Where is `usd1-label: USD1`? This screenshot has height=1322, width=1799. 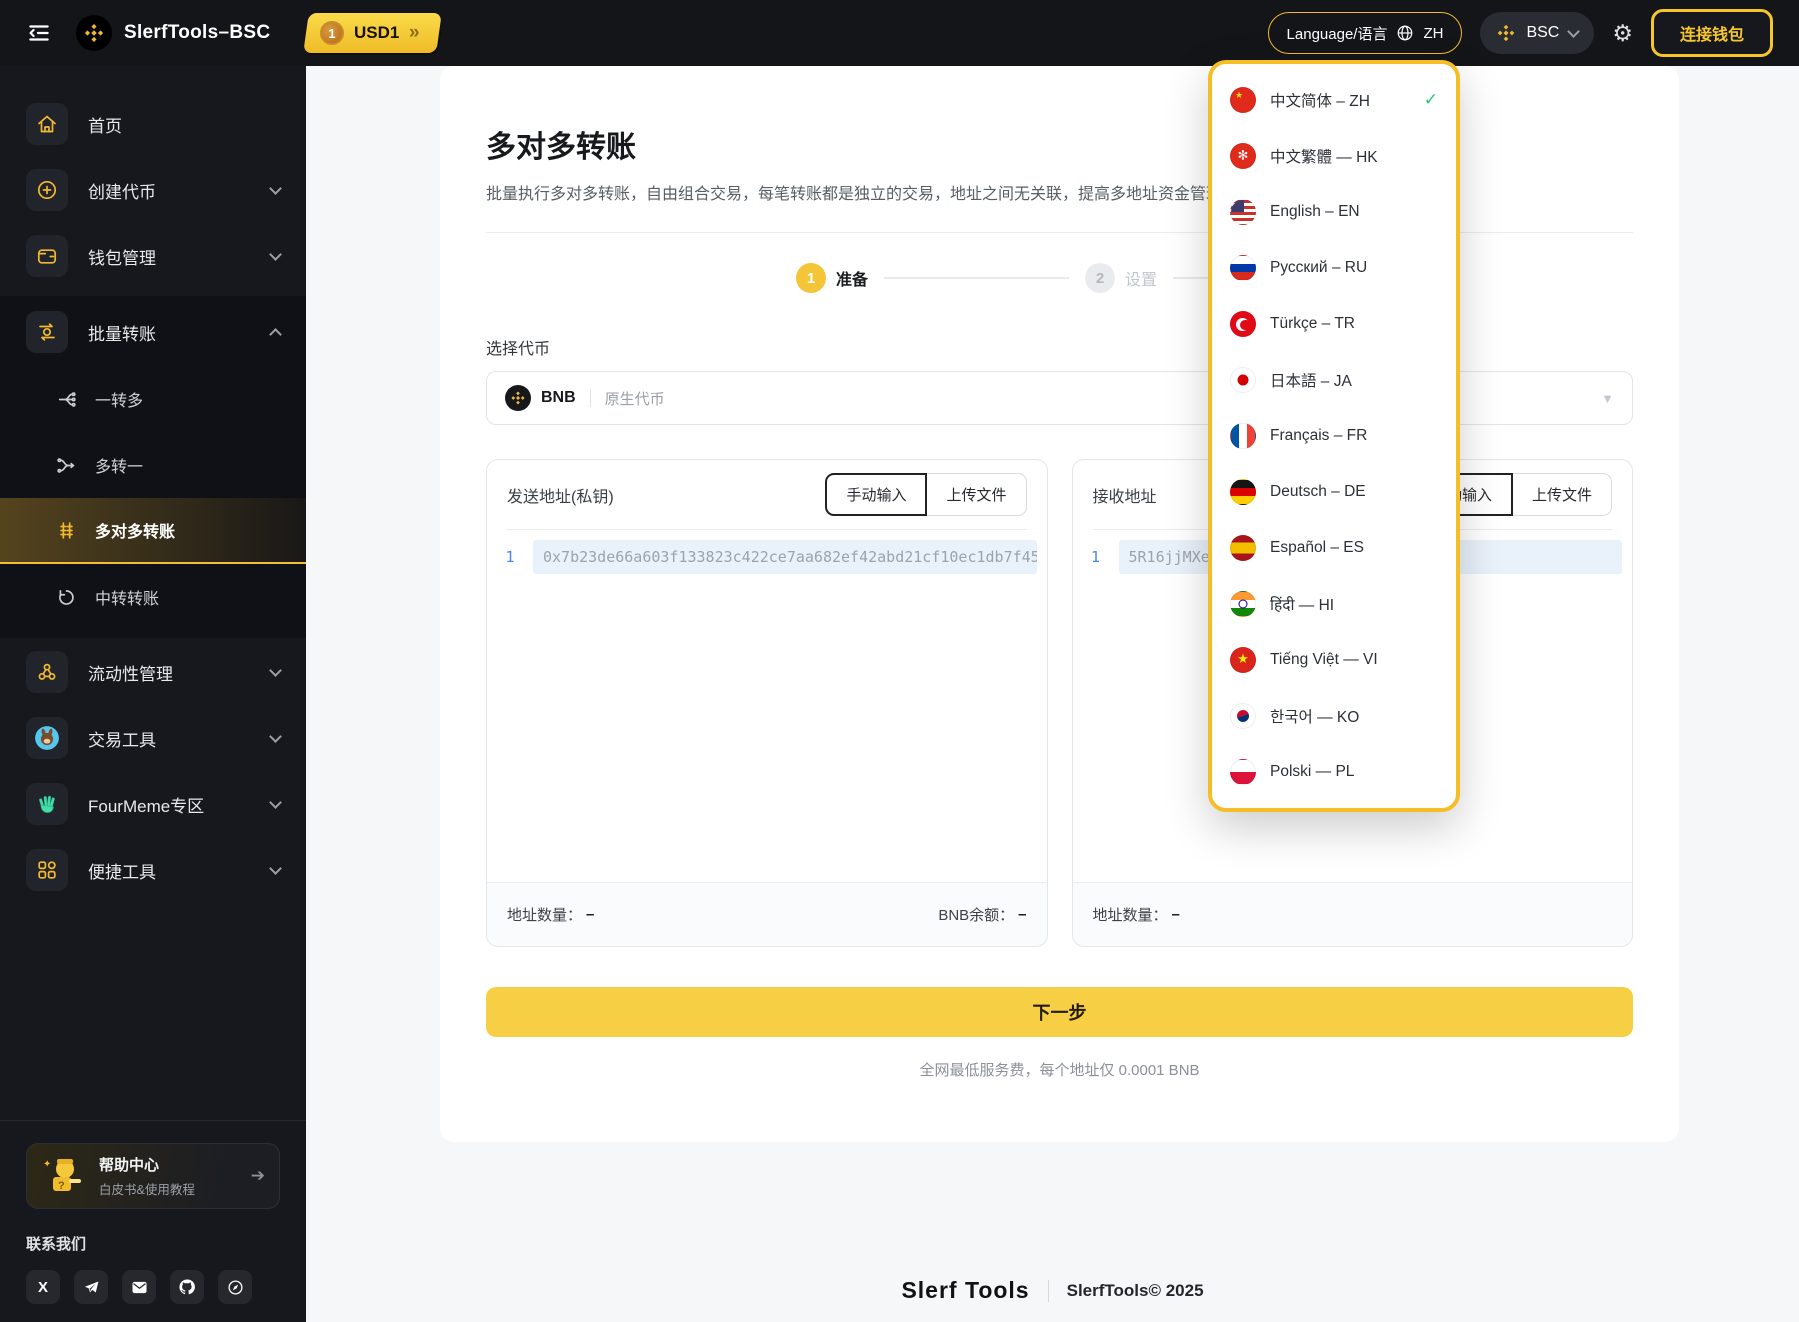 usd1-label: USD1 is located at coordinates (377, 32).